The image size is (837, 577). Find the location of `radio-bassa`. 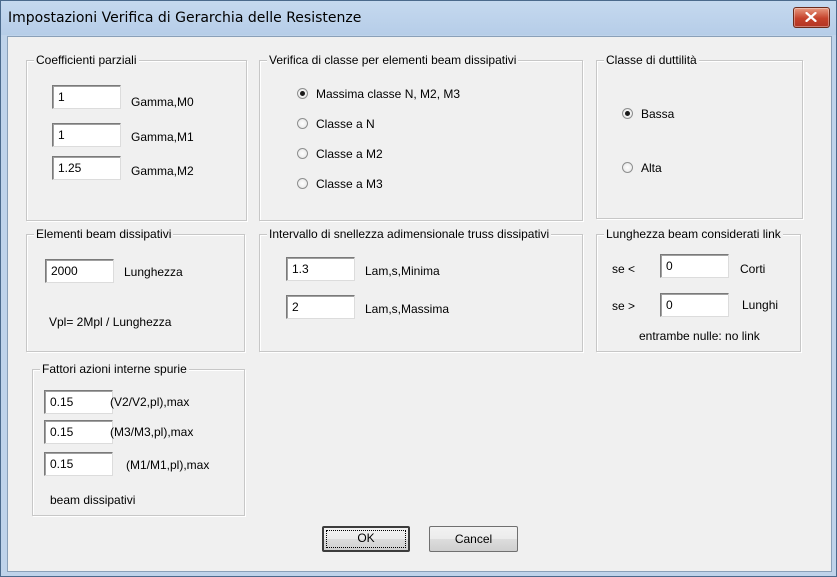

radio-bassa is located at coordinates (627, 113).